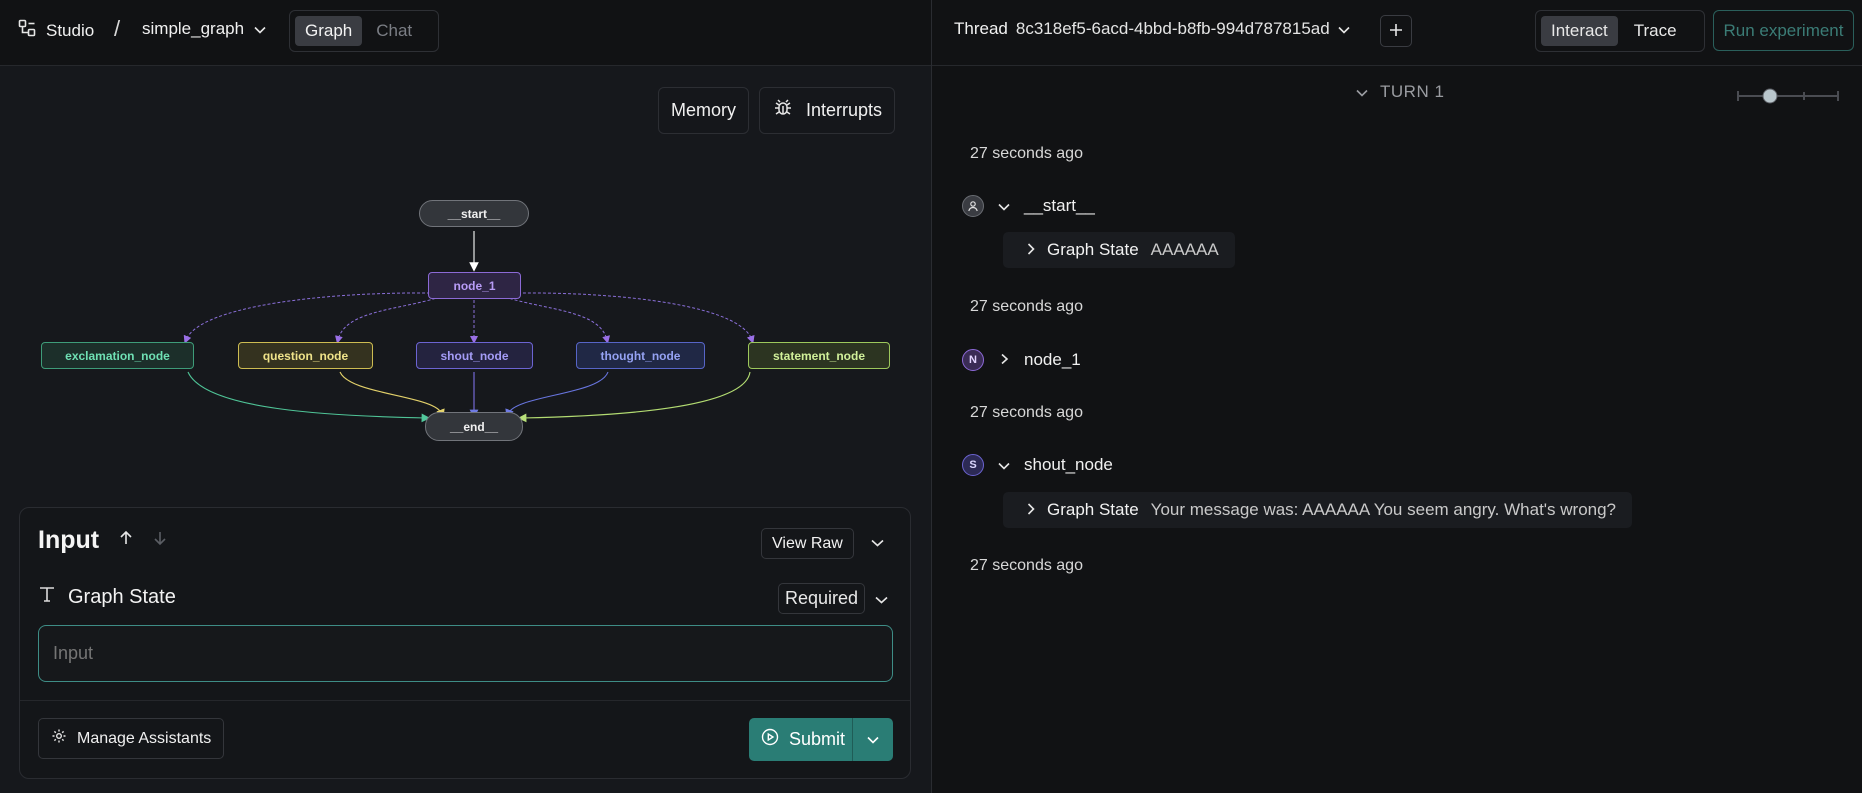  What do you see at coordinates (102, 540) in the screenshot?
I see `input-header: Input` at bounding box center [102, 540].